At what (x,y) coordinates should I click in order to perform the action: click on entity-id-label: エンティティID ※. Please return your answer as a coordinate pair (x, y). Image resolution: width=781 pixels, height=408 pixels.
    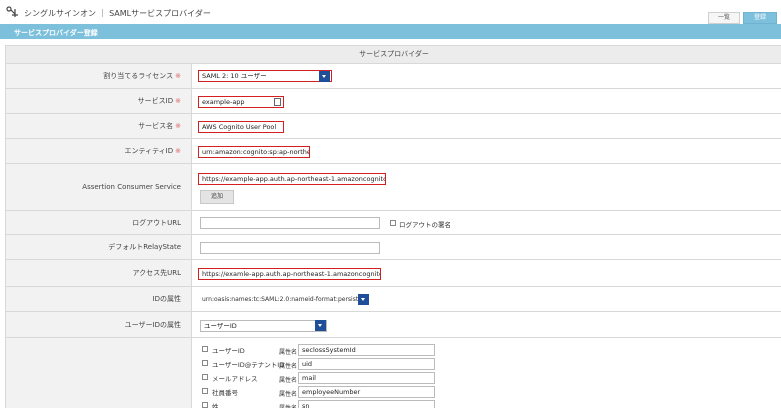
    Looking at the image, I should click on (153, 151).